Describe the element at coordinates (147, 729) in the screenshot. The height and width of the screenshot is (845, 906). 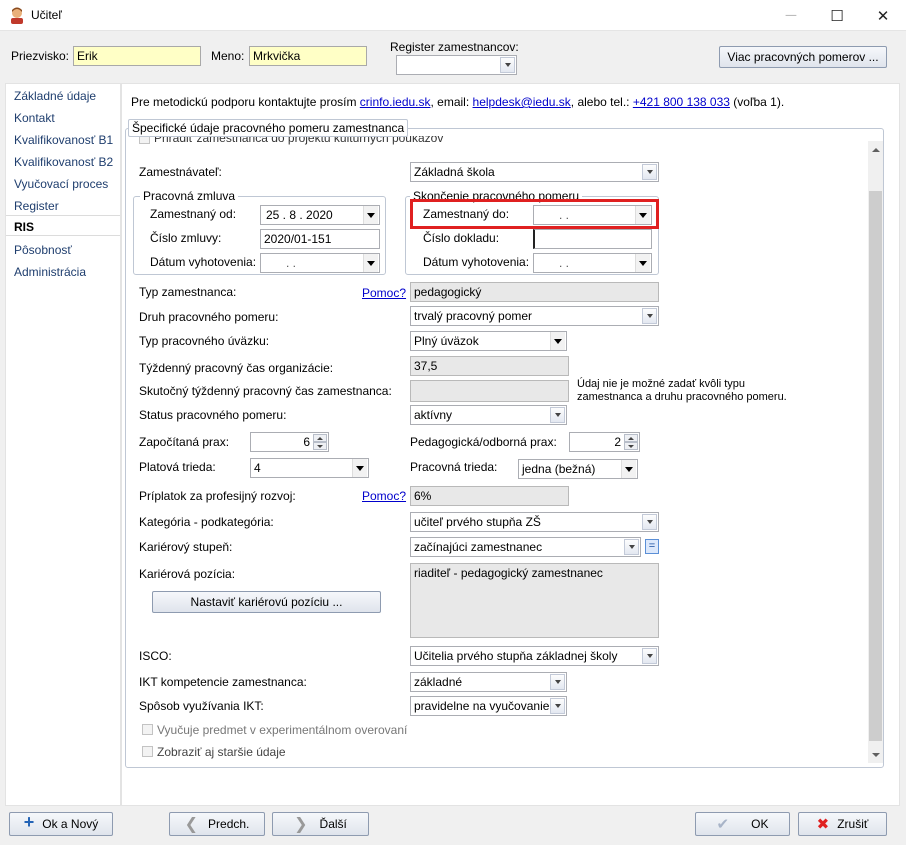
I see `experimental-checkbox` at that location.